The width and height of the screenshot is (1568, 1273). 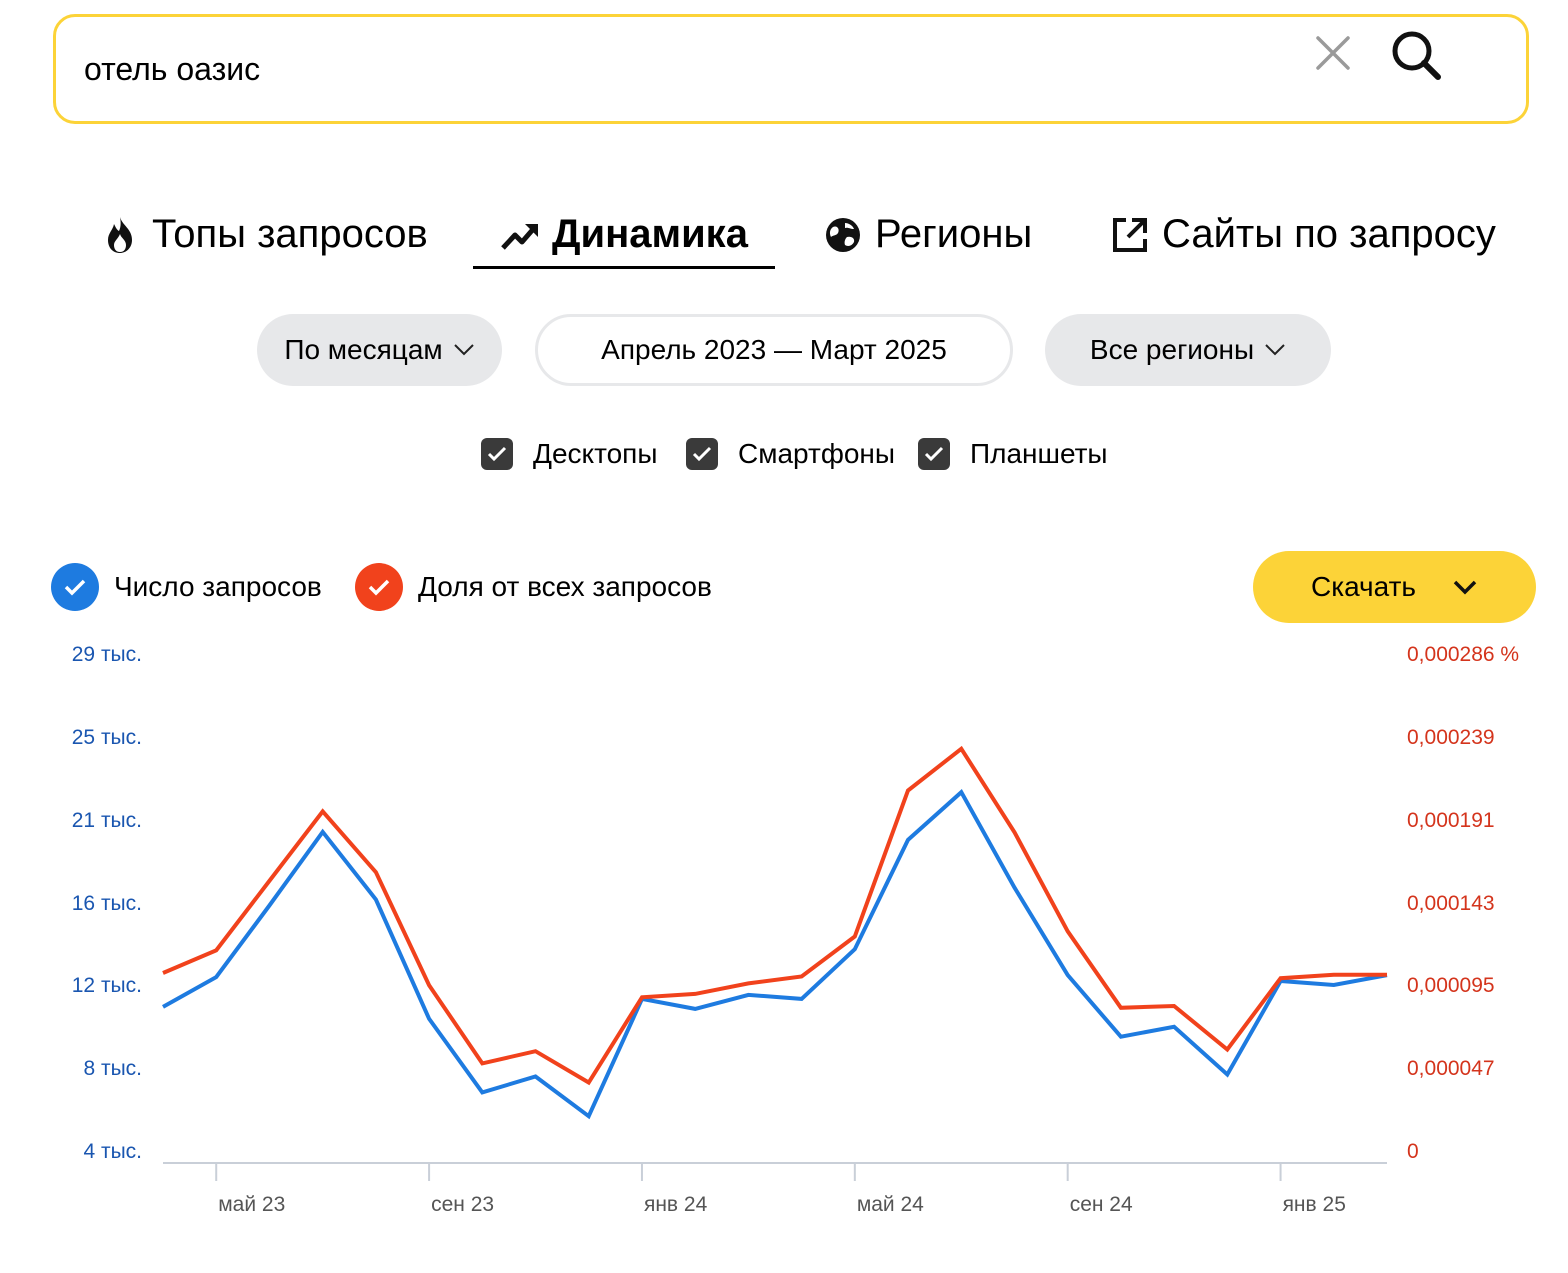 What do you see at coordinates (112, 1069) in the screenshot?
I see `y-left-tick-label: 8 тыс.` at bounding box center [112, 1069].